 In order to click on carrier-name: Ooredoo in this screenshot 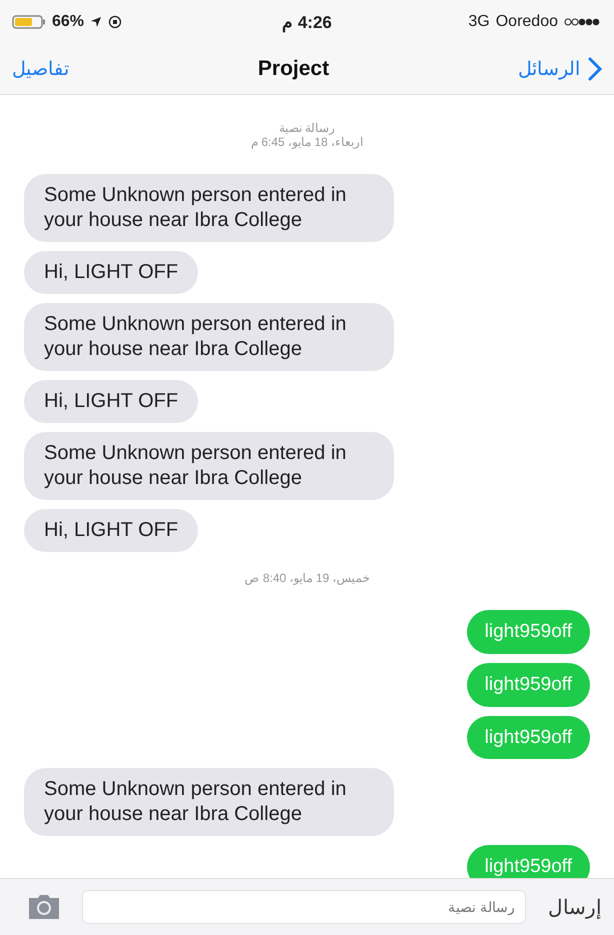, I will do `click(527, 22)`.